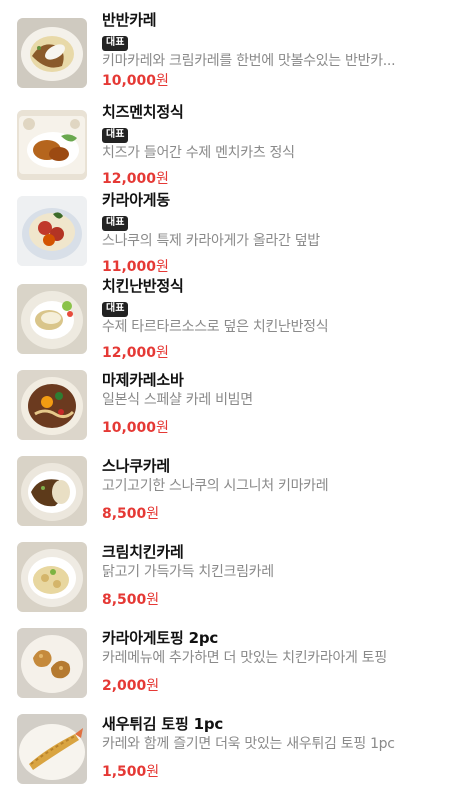 Image resolution: width=463 pixels, height=803 pixels. I want to click on fried-shrimp-topping-icon, so click(52, 749).